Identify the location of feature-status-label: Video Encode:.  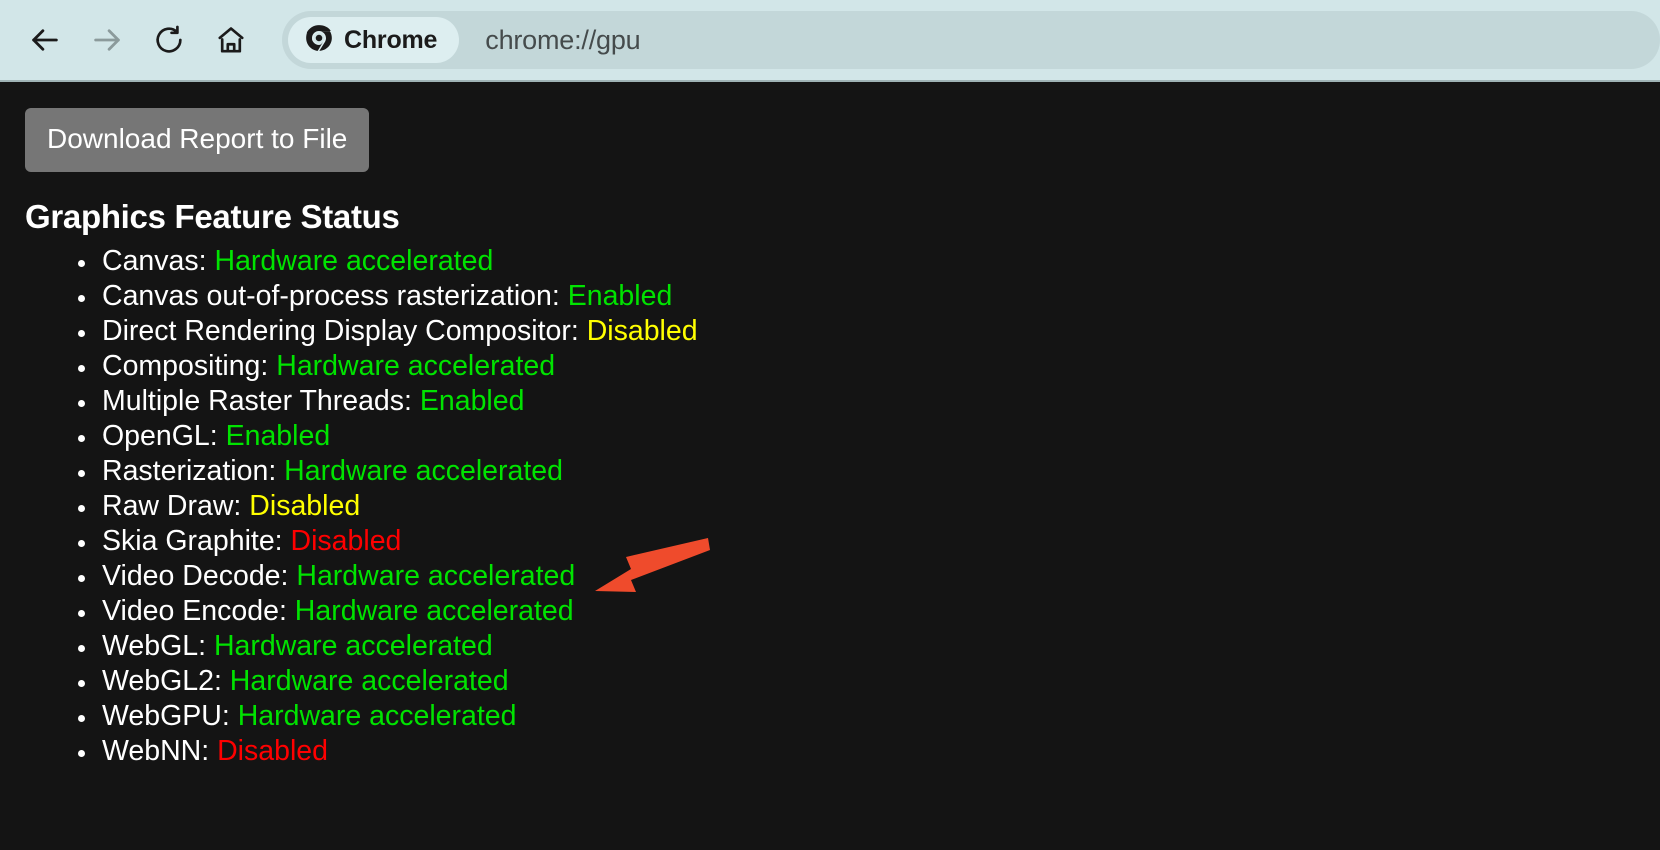
(194, 611).